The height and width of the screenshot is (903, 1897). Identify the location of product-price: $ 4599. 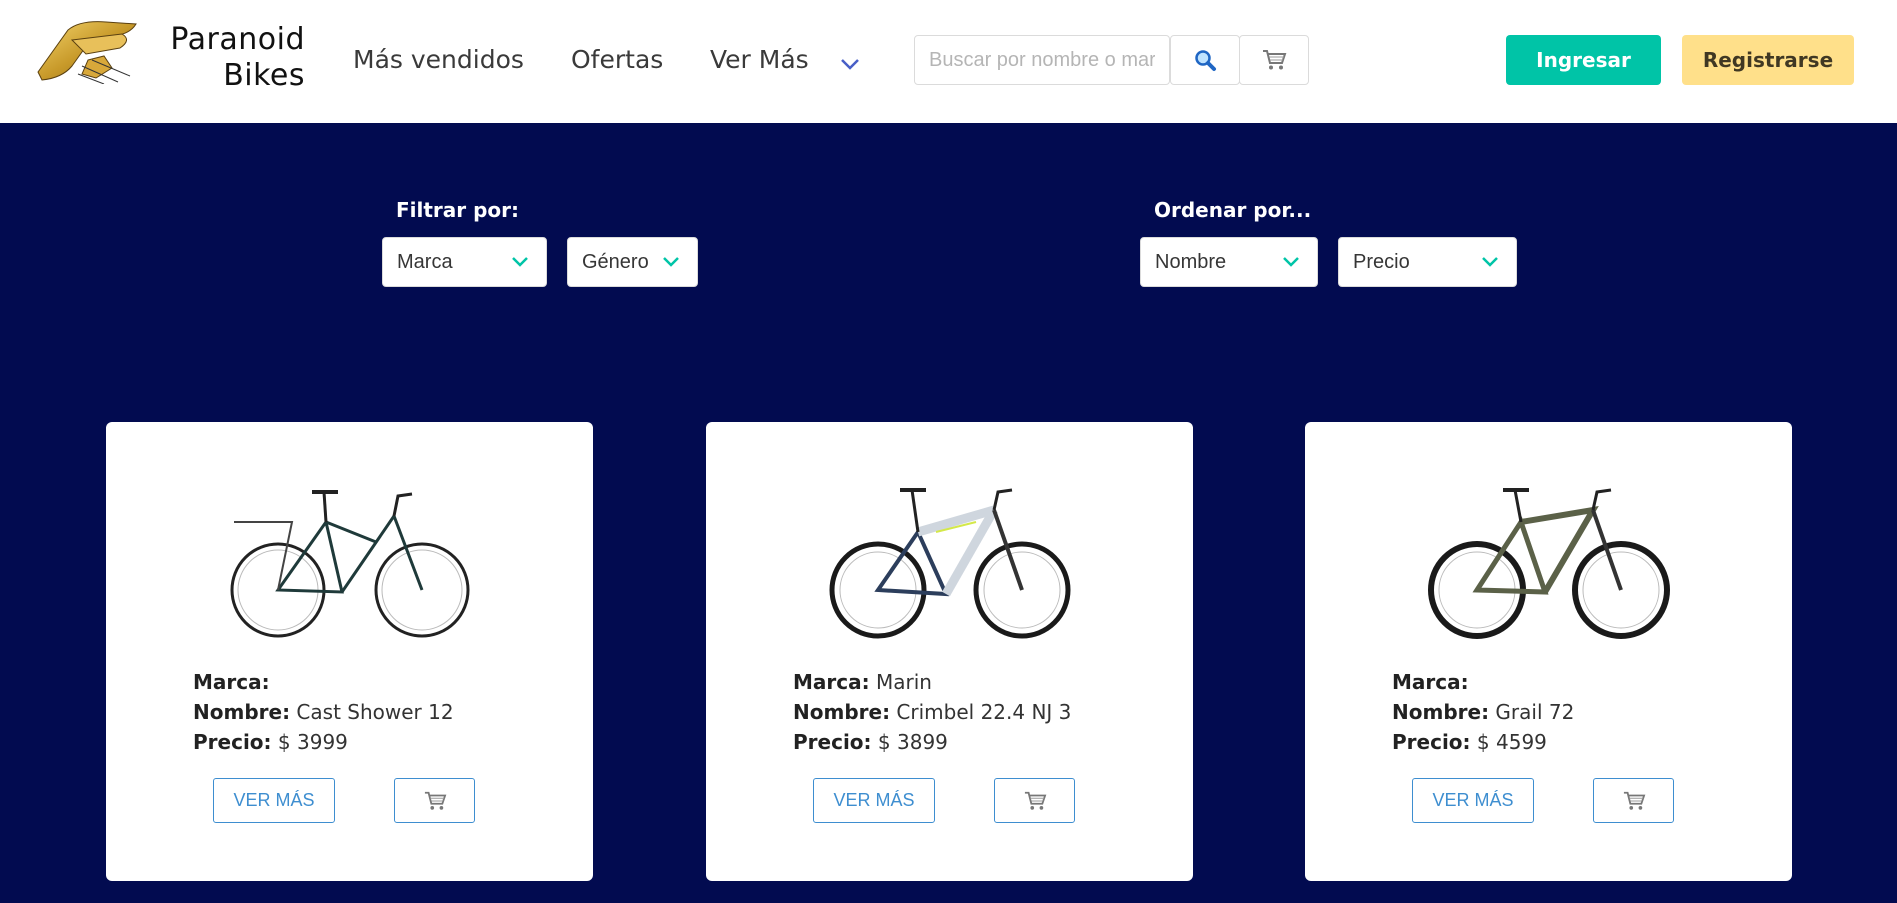
(1511, 742).